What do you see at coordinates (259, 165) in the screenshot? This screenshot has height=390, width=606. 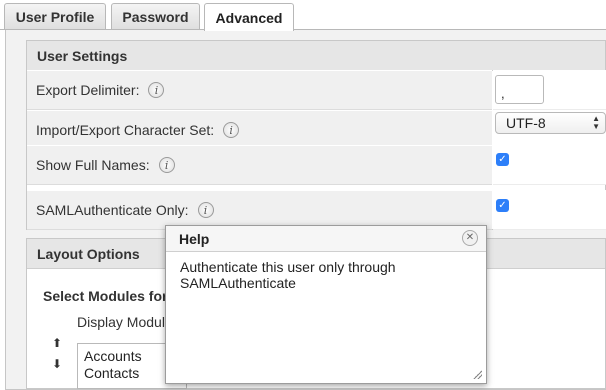 I see `show-full-names-label: Show Full Names: i` at bounding box center [259, 165].